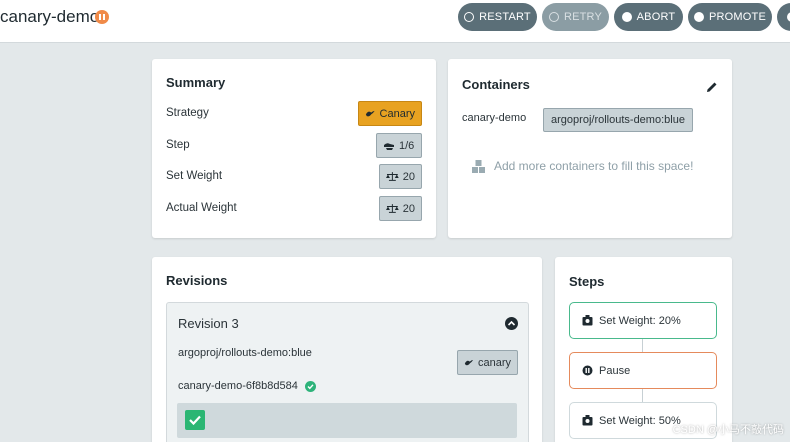 The image size is (790, 442). What do you see at coordinates (587, 281) in the screenshot?
I see `steps-title: Steps` at bounding box center [587, 281].